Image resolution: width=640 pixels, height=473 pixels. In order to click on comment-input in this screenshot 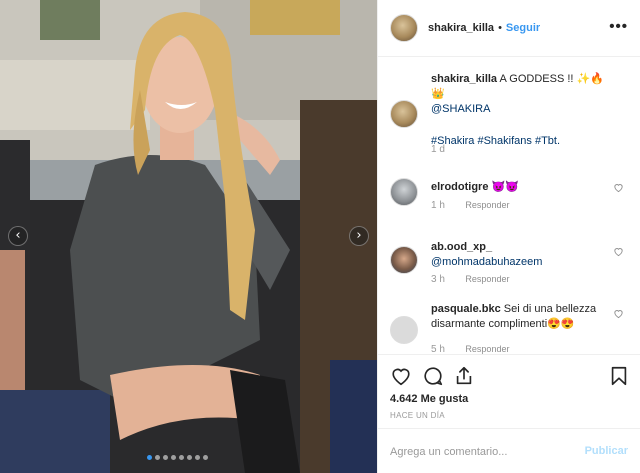, I will do `click(485, 452)`.